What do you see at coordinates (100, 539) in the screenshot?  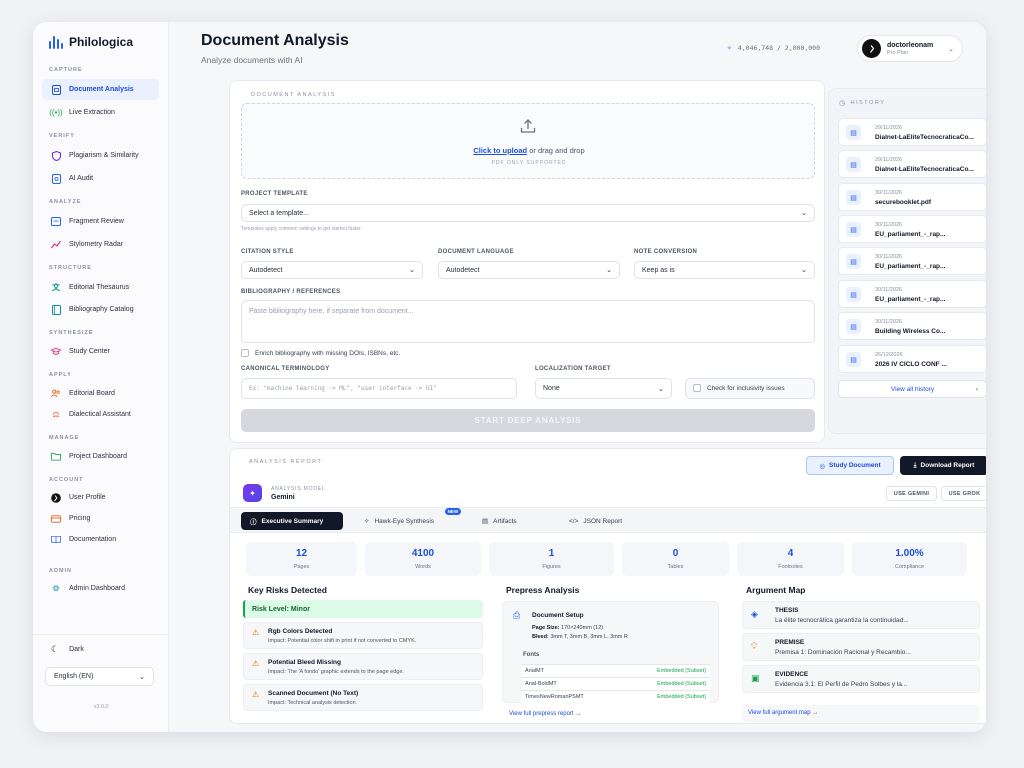 I see `sidebar-item-documentation: Documentation` at bounding box center [100, 539].